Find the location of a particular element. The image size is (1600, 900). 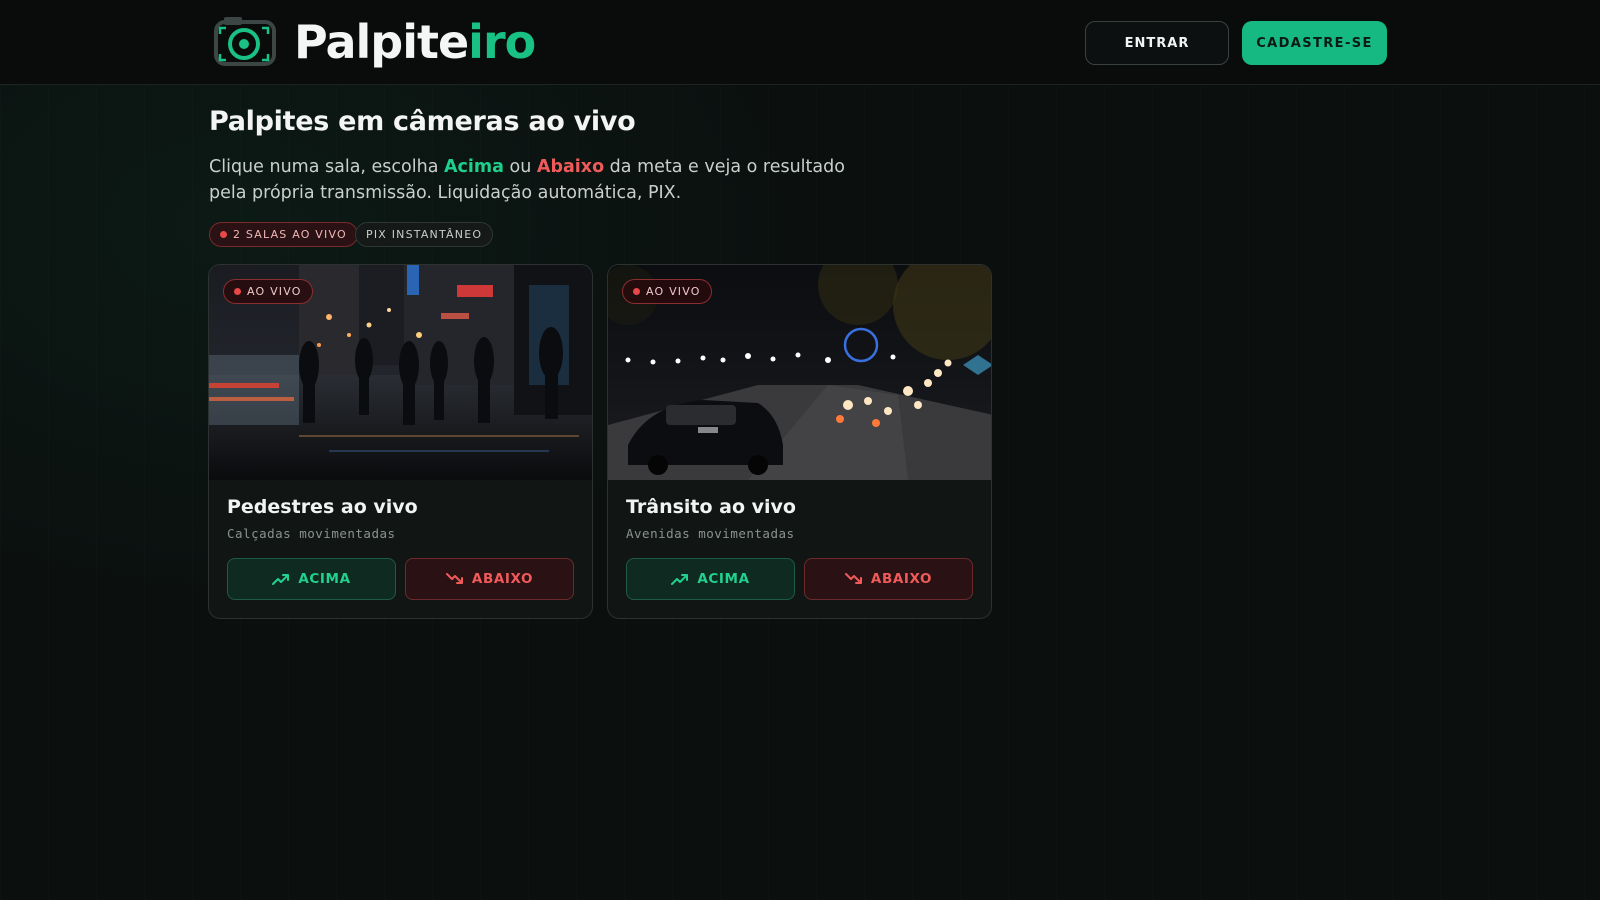

desc-part-1: Clique numa sala, escolha is located at coordinates (326, 167).